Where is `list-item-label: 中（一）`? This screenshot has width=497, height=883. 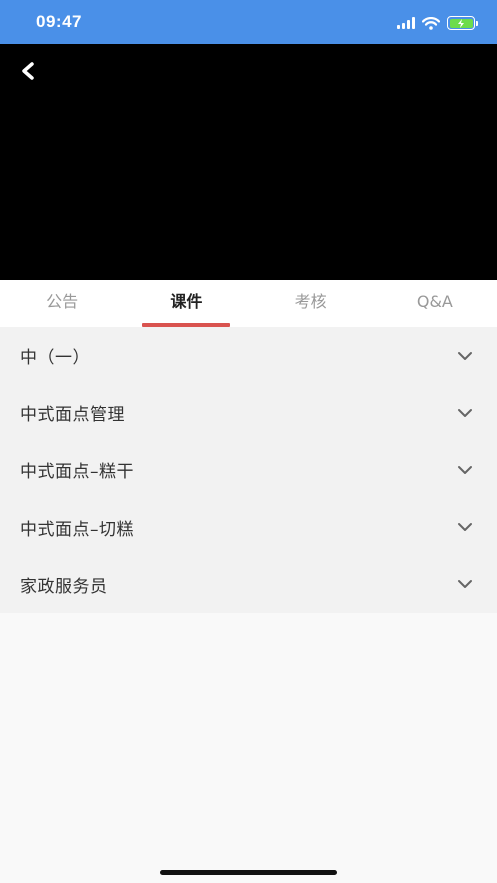
list-item-label: 中（一） is located at coordinates (55, 358).